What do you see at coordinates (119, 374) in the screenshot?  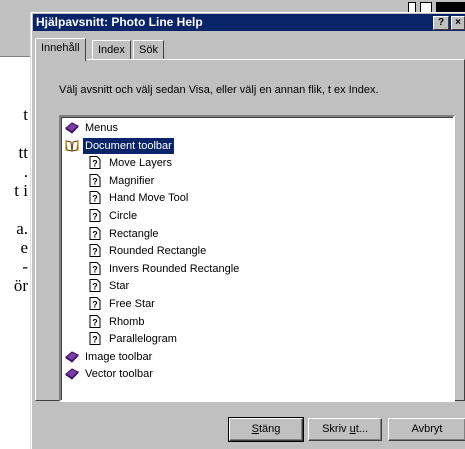 I see `tree-item-label: Vector toolbar` at bounding box center [119, 374].